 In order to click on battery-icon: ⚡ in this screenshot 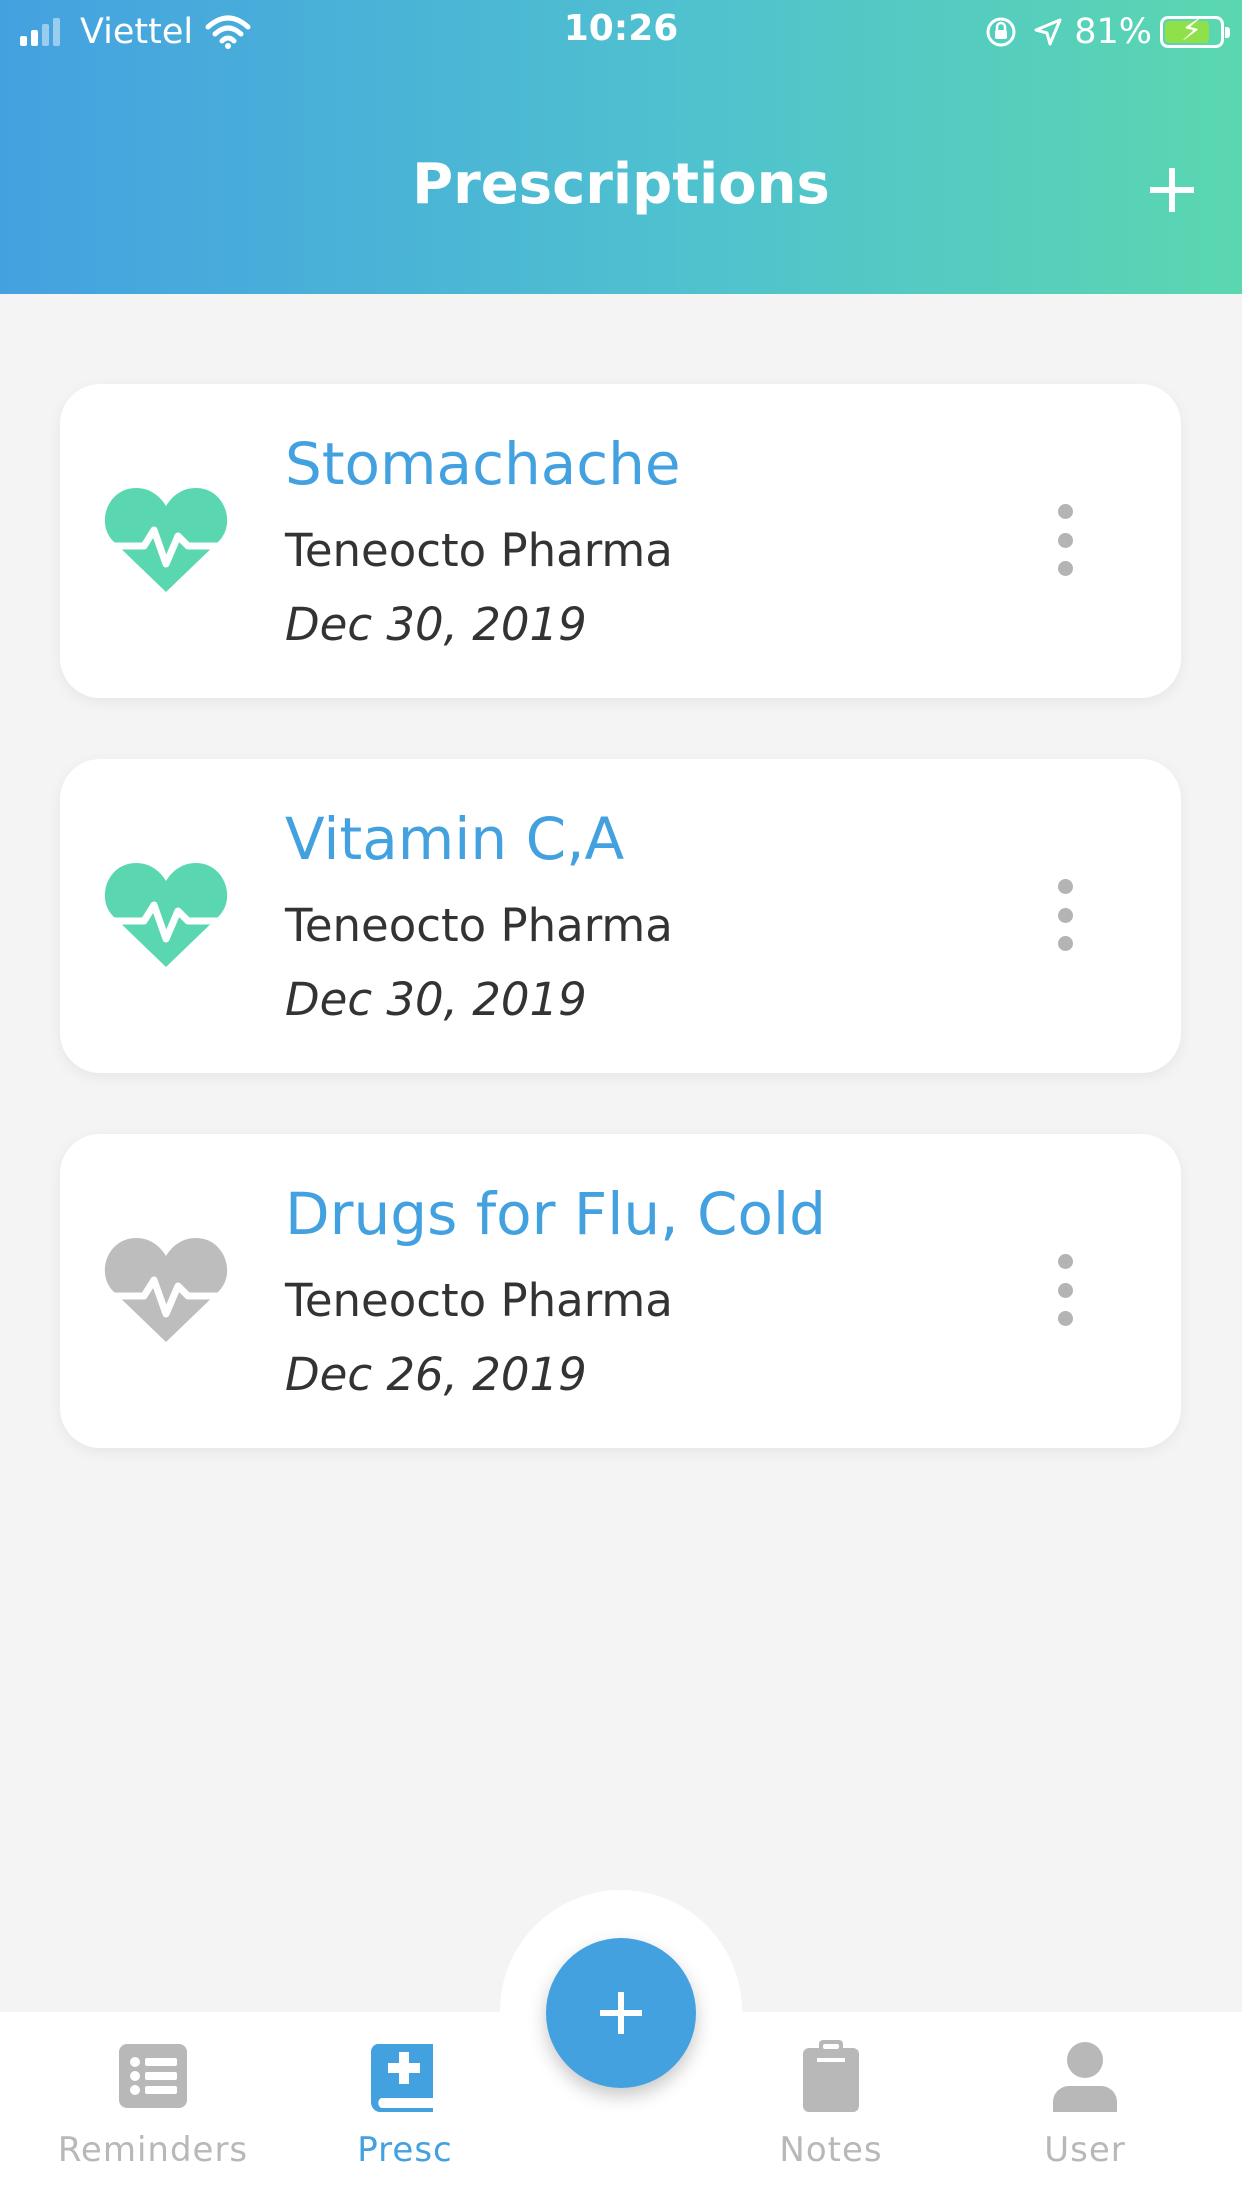, I will do `click(1195, 30)`.